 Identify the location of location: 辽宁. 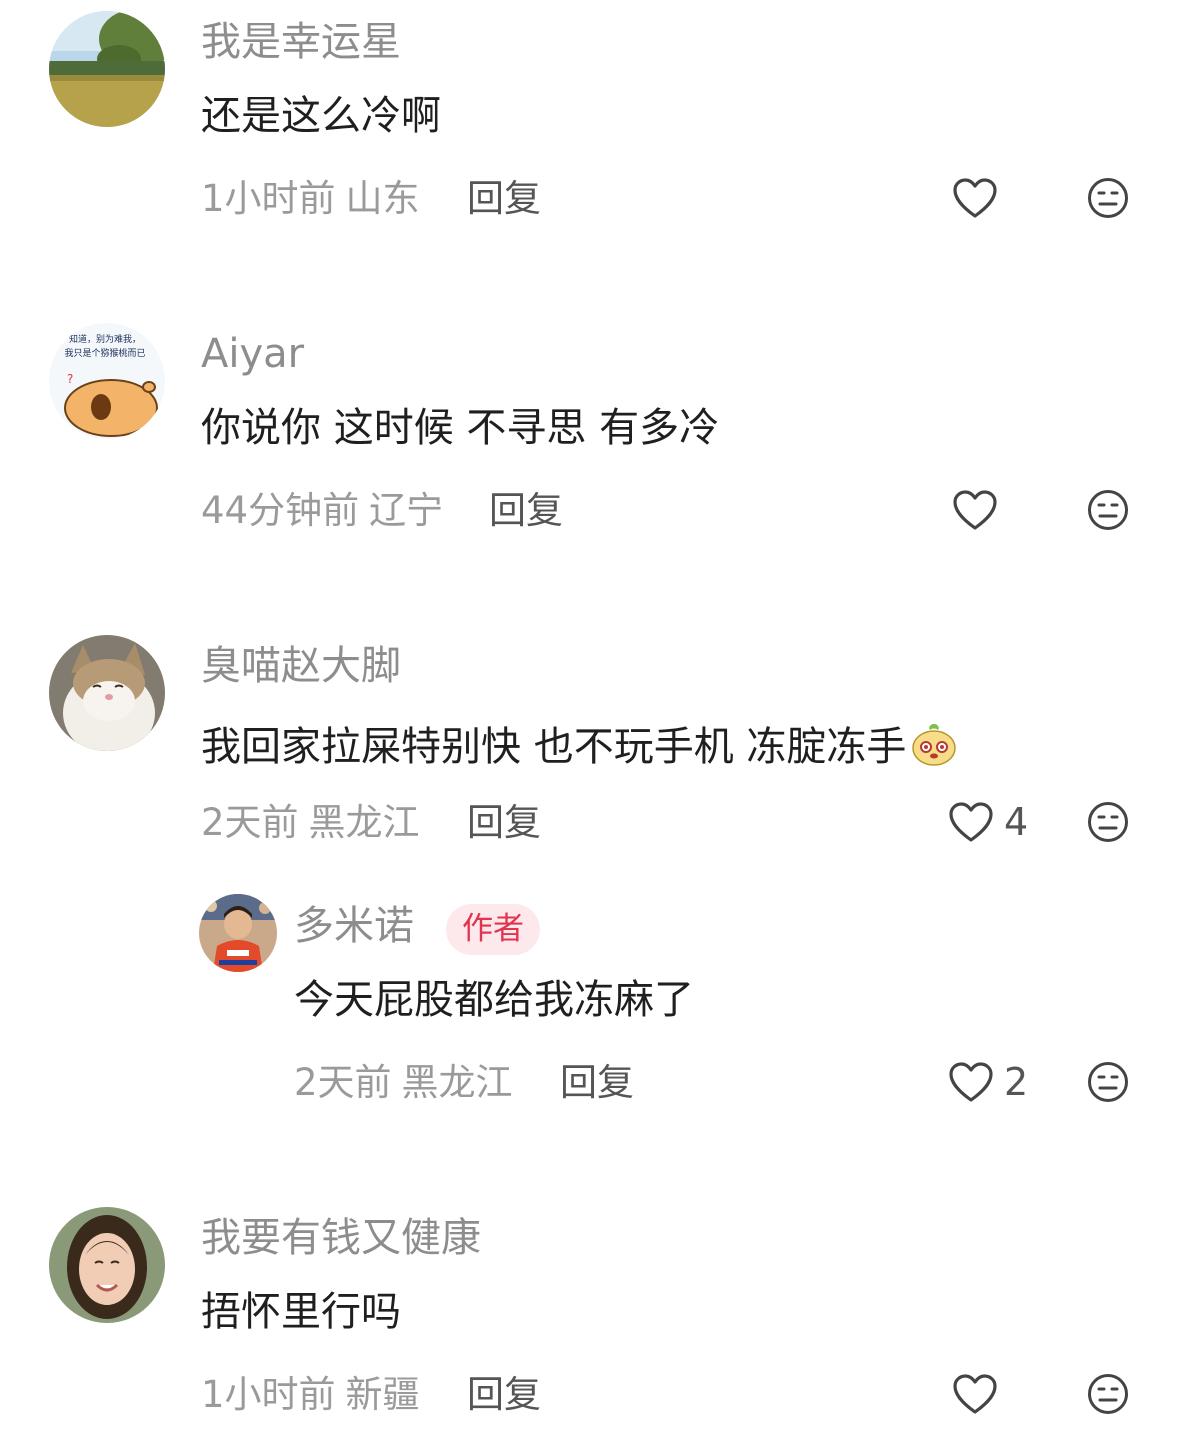
(406, 510).